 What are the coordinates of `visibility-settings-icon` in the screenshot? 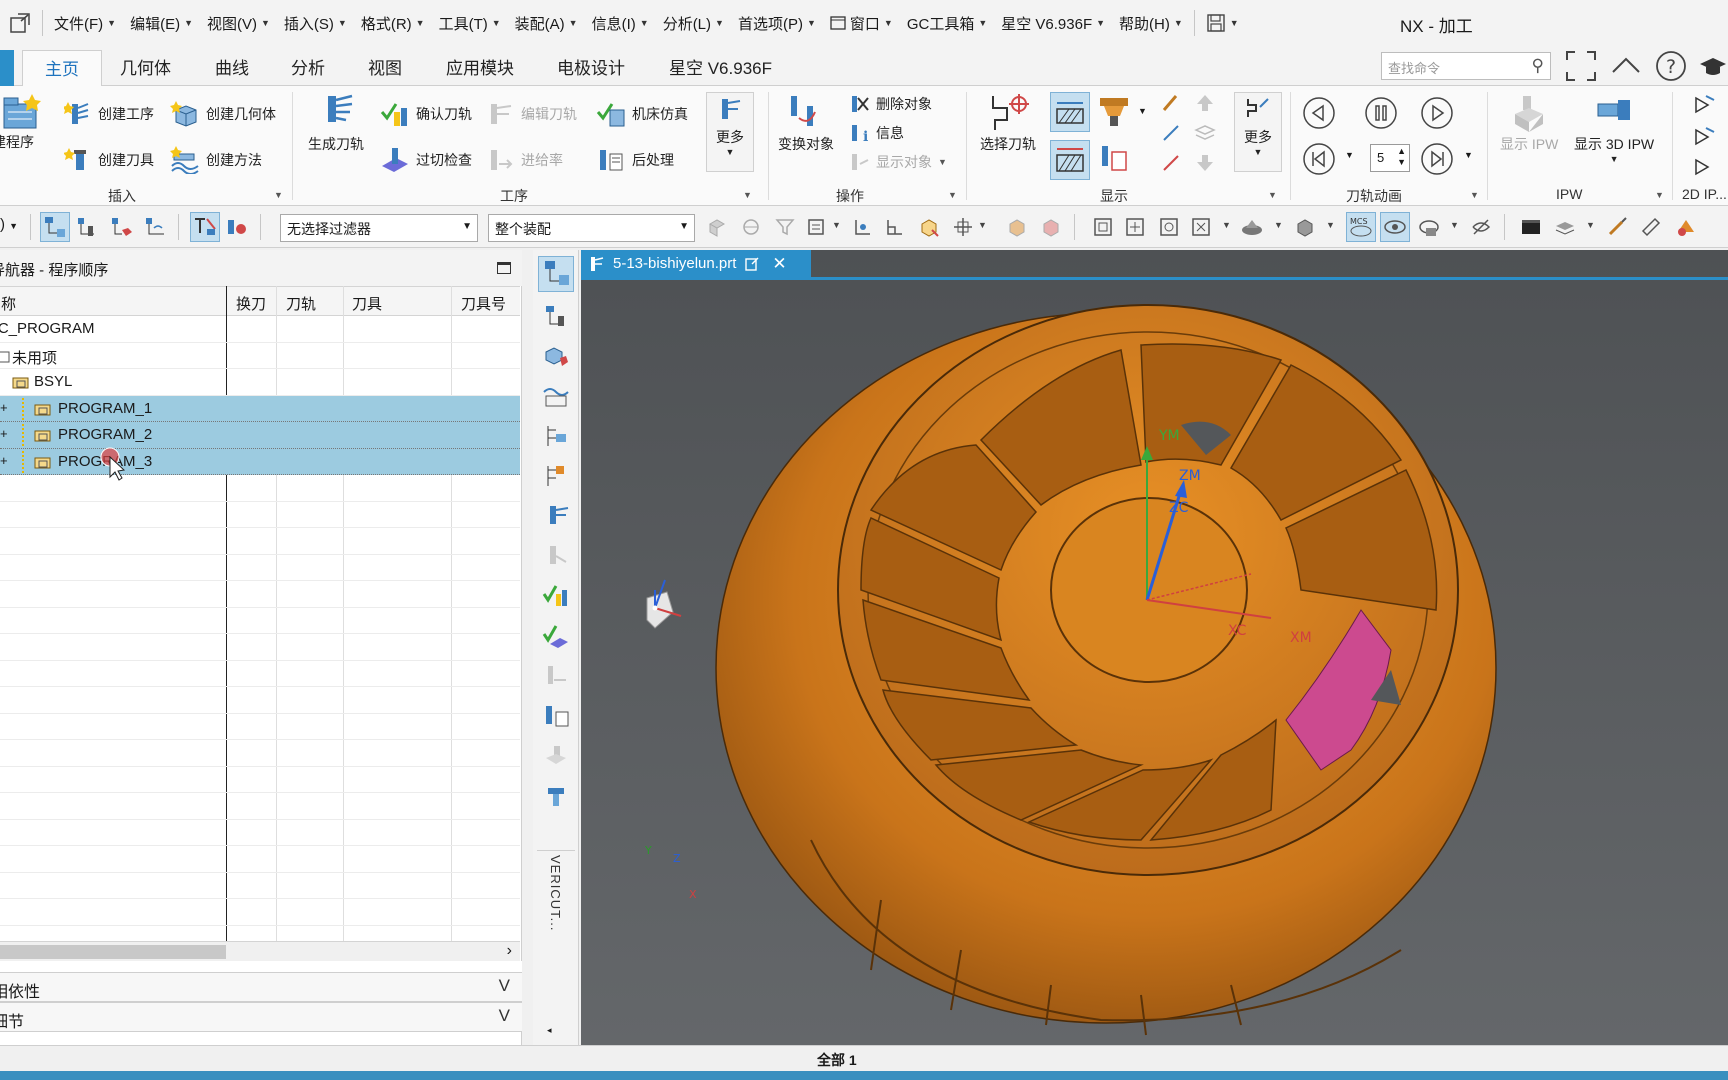 It's located at (1429, 227).